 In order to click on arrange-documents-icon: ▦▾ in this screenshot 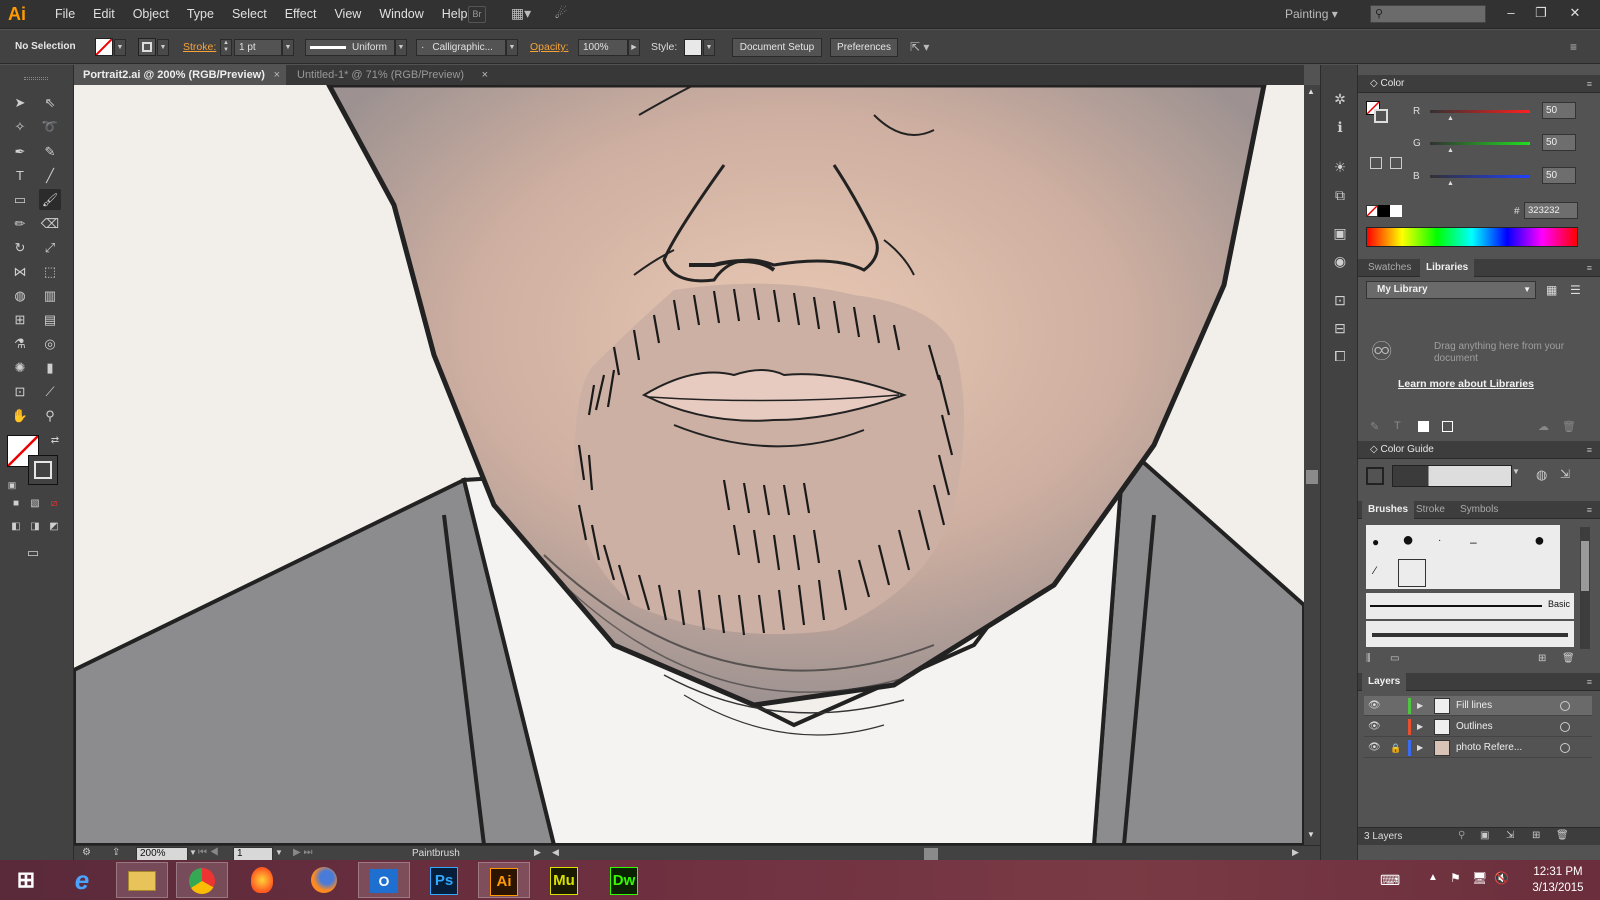, I will do `click(521, 14)`.